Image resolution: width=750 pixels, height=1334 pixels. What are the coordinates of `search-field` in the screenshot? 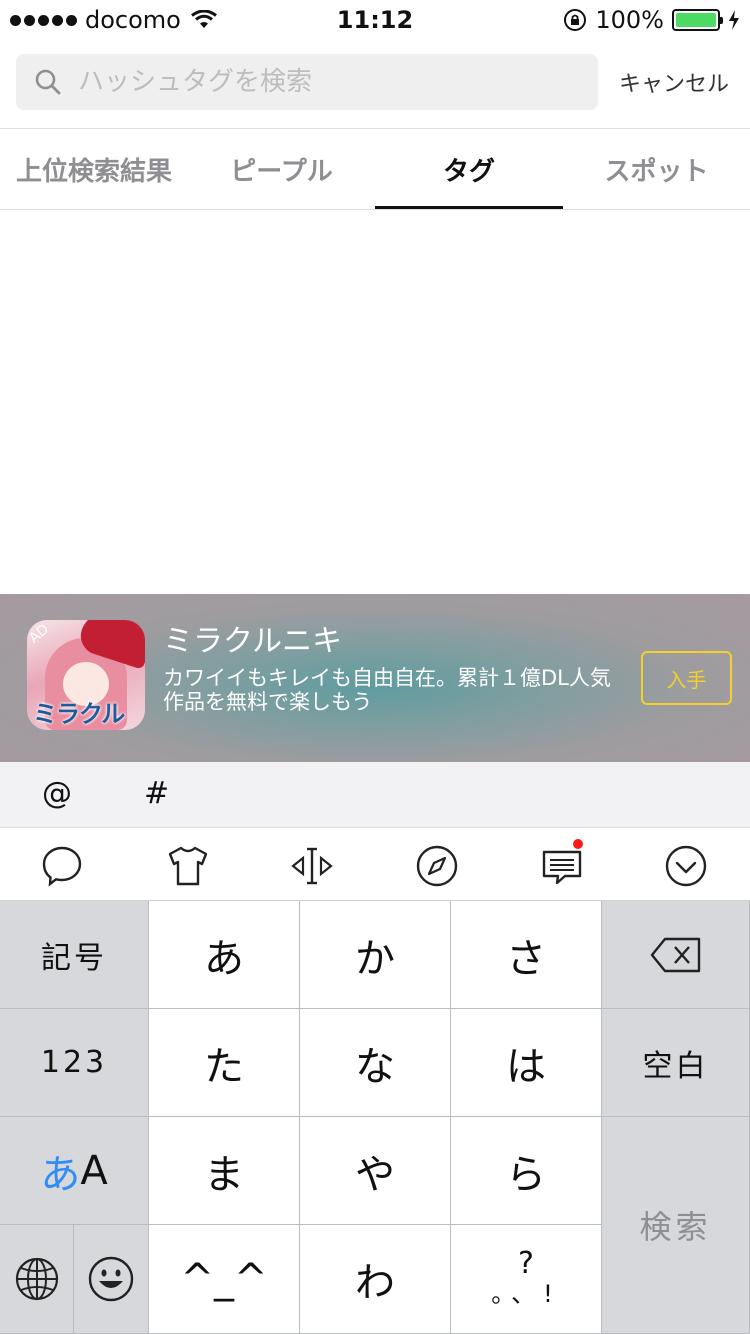 It's located at (307, 82).